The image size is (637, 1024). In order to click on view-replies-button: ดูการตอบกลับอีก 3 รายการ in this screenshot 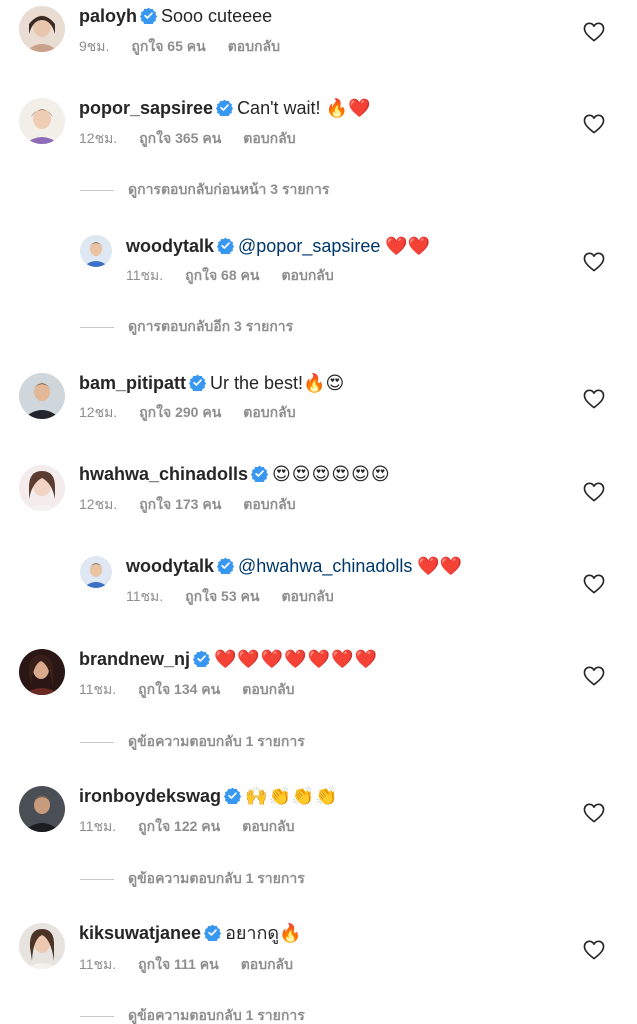, I will do `click(186, 326)`.